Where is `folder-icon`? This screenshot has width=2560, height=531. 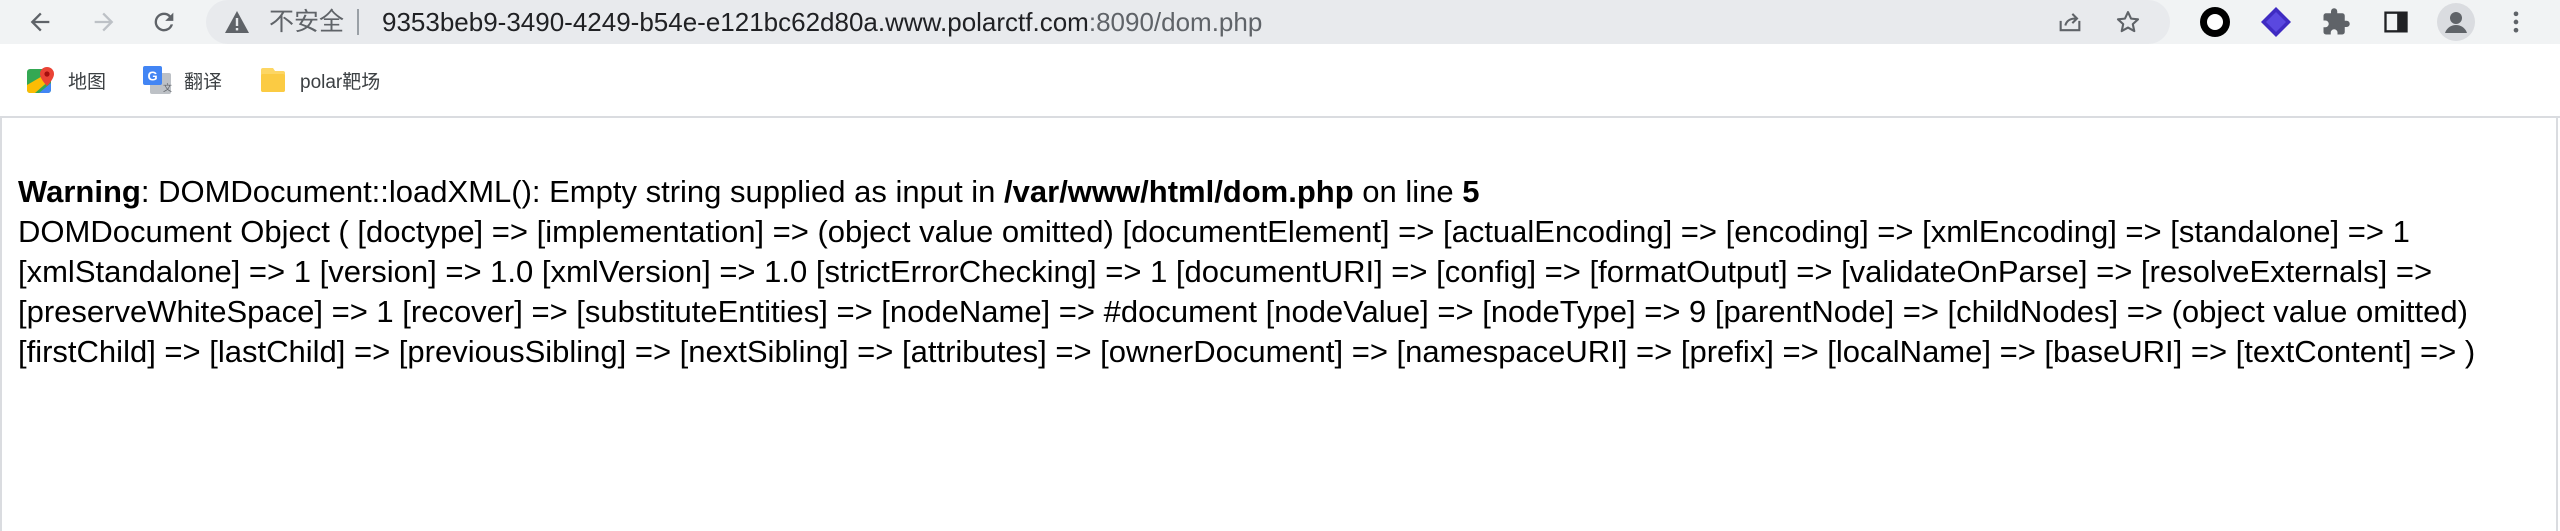
folder-icon is located at coordinates (273, 80).